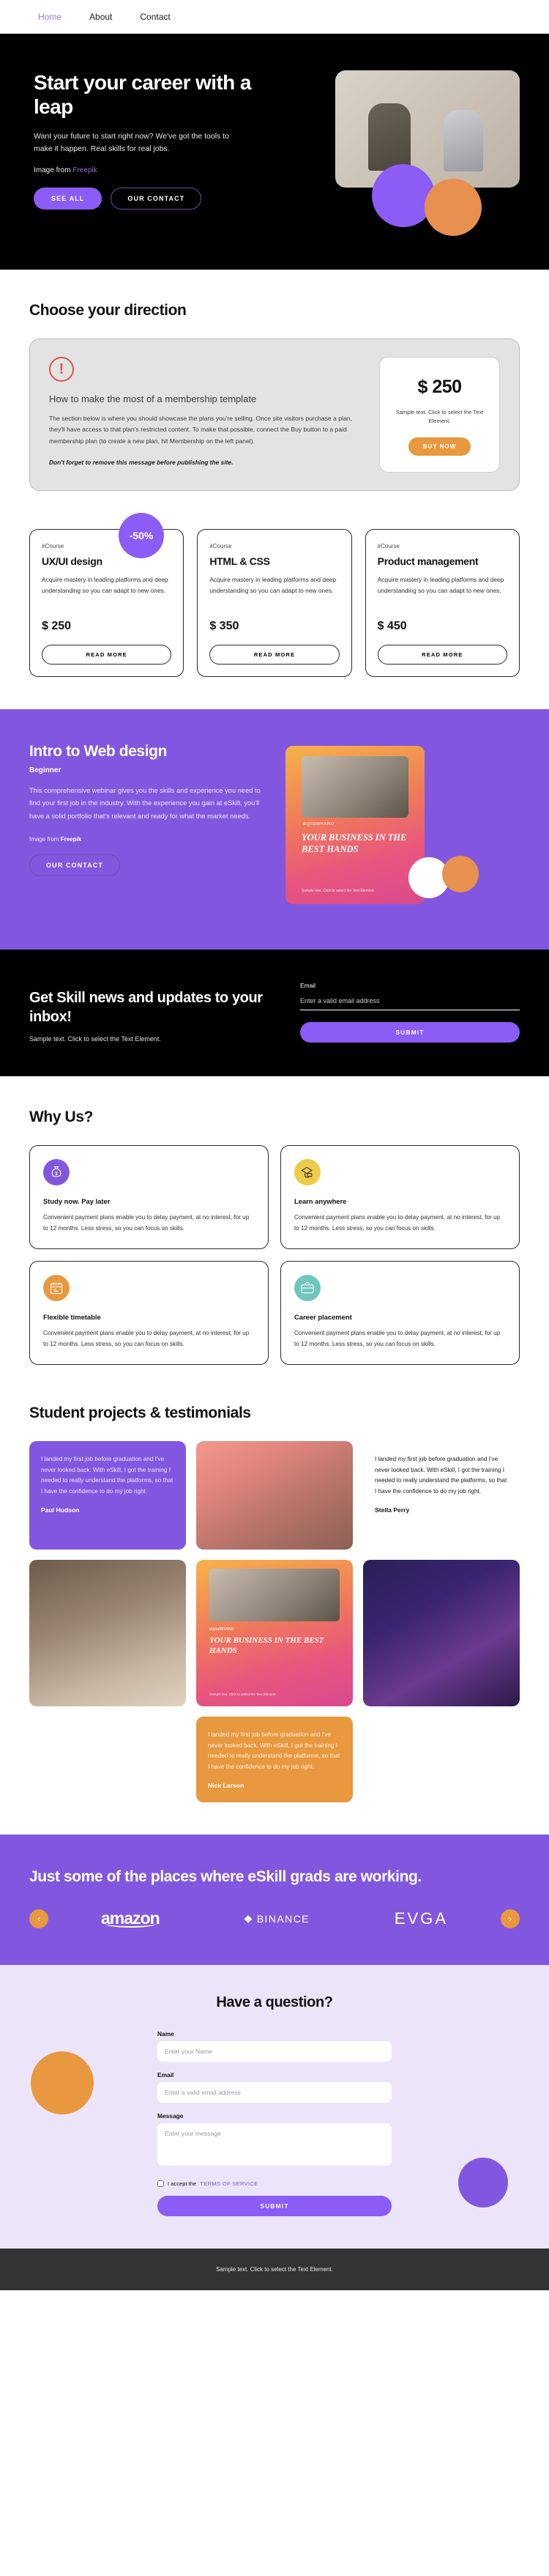 The image size is (549, 2576). I want to click on newsletter-submit-button: SUBMIT, so click(410, 1032).